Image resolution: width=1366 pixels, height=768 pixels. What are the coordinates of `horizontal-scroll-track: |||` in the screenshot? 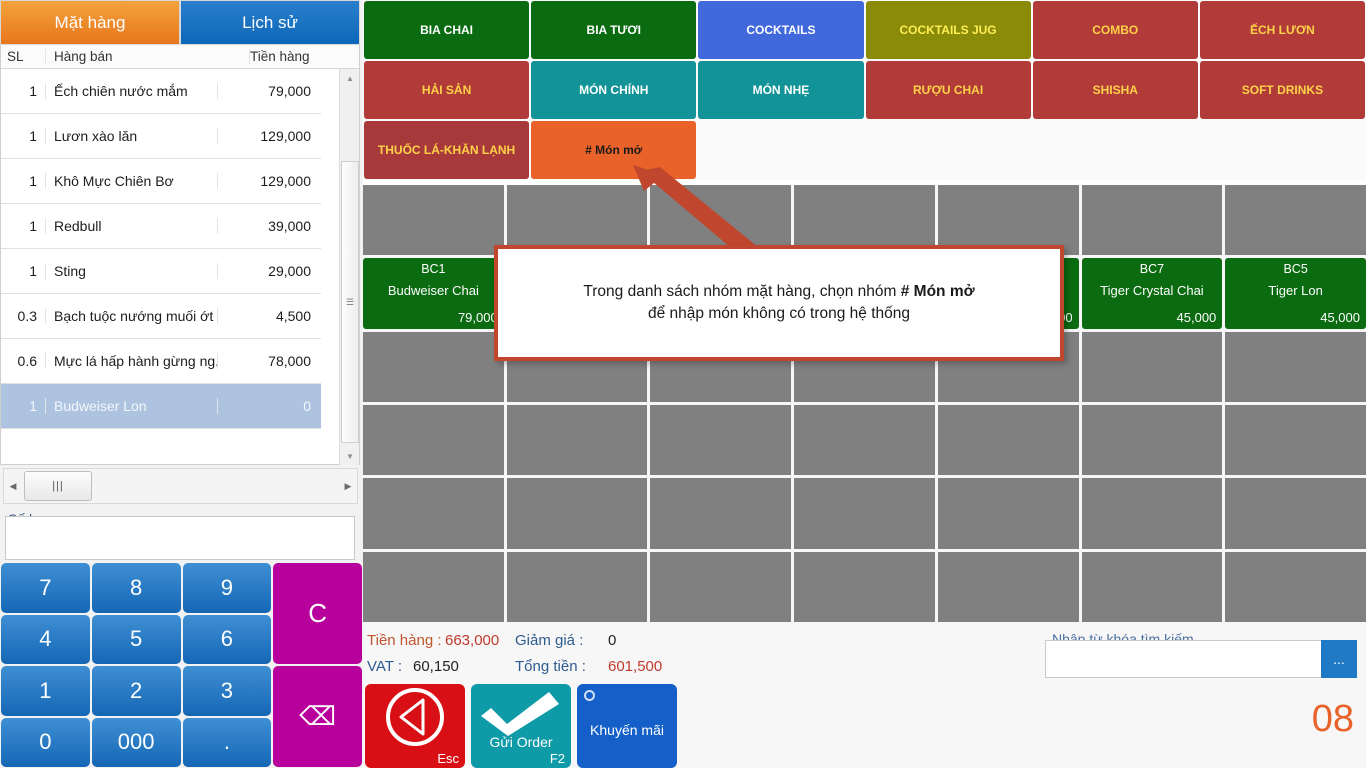 It's located at (180, 486).